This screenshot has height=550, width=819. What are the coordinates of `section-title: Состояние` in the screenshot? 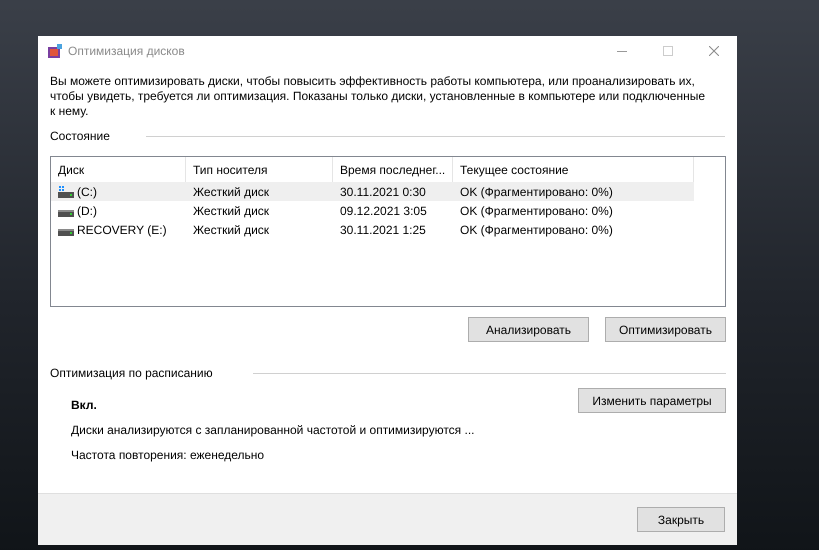 It's located at (80, 136).